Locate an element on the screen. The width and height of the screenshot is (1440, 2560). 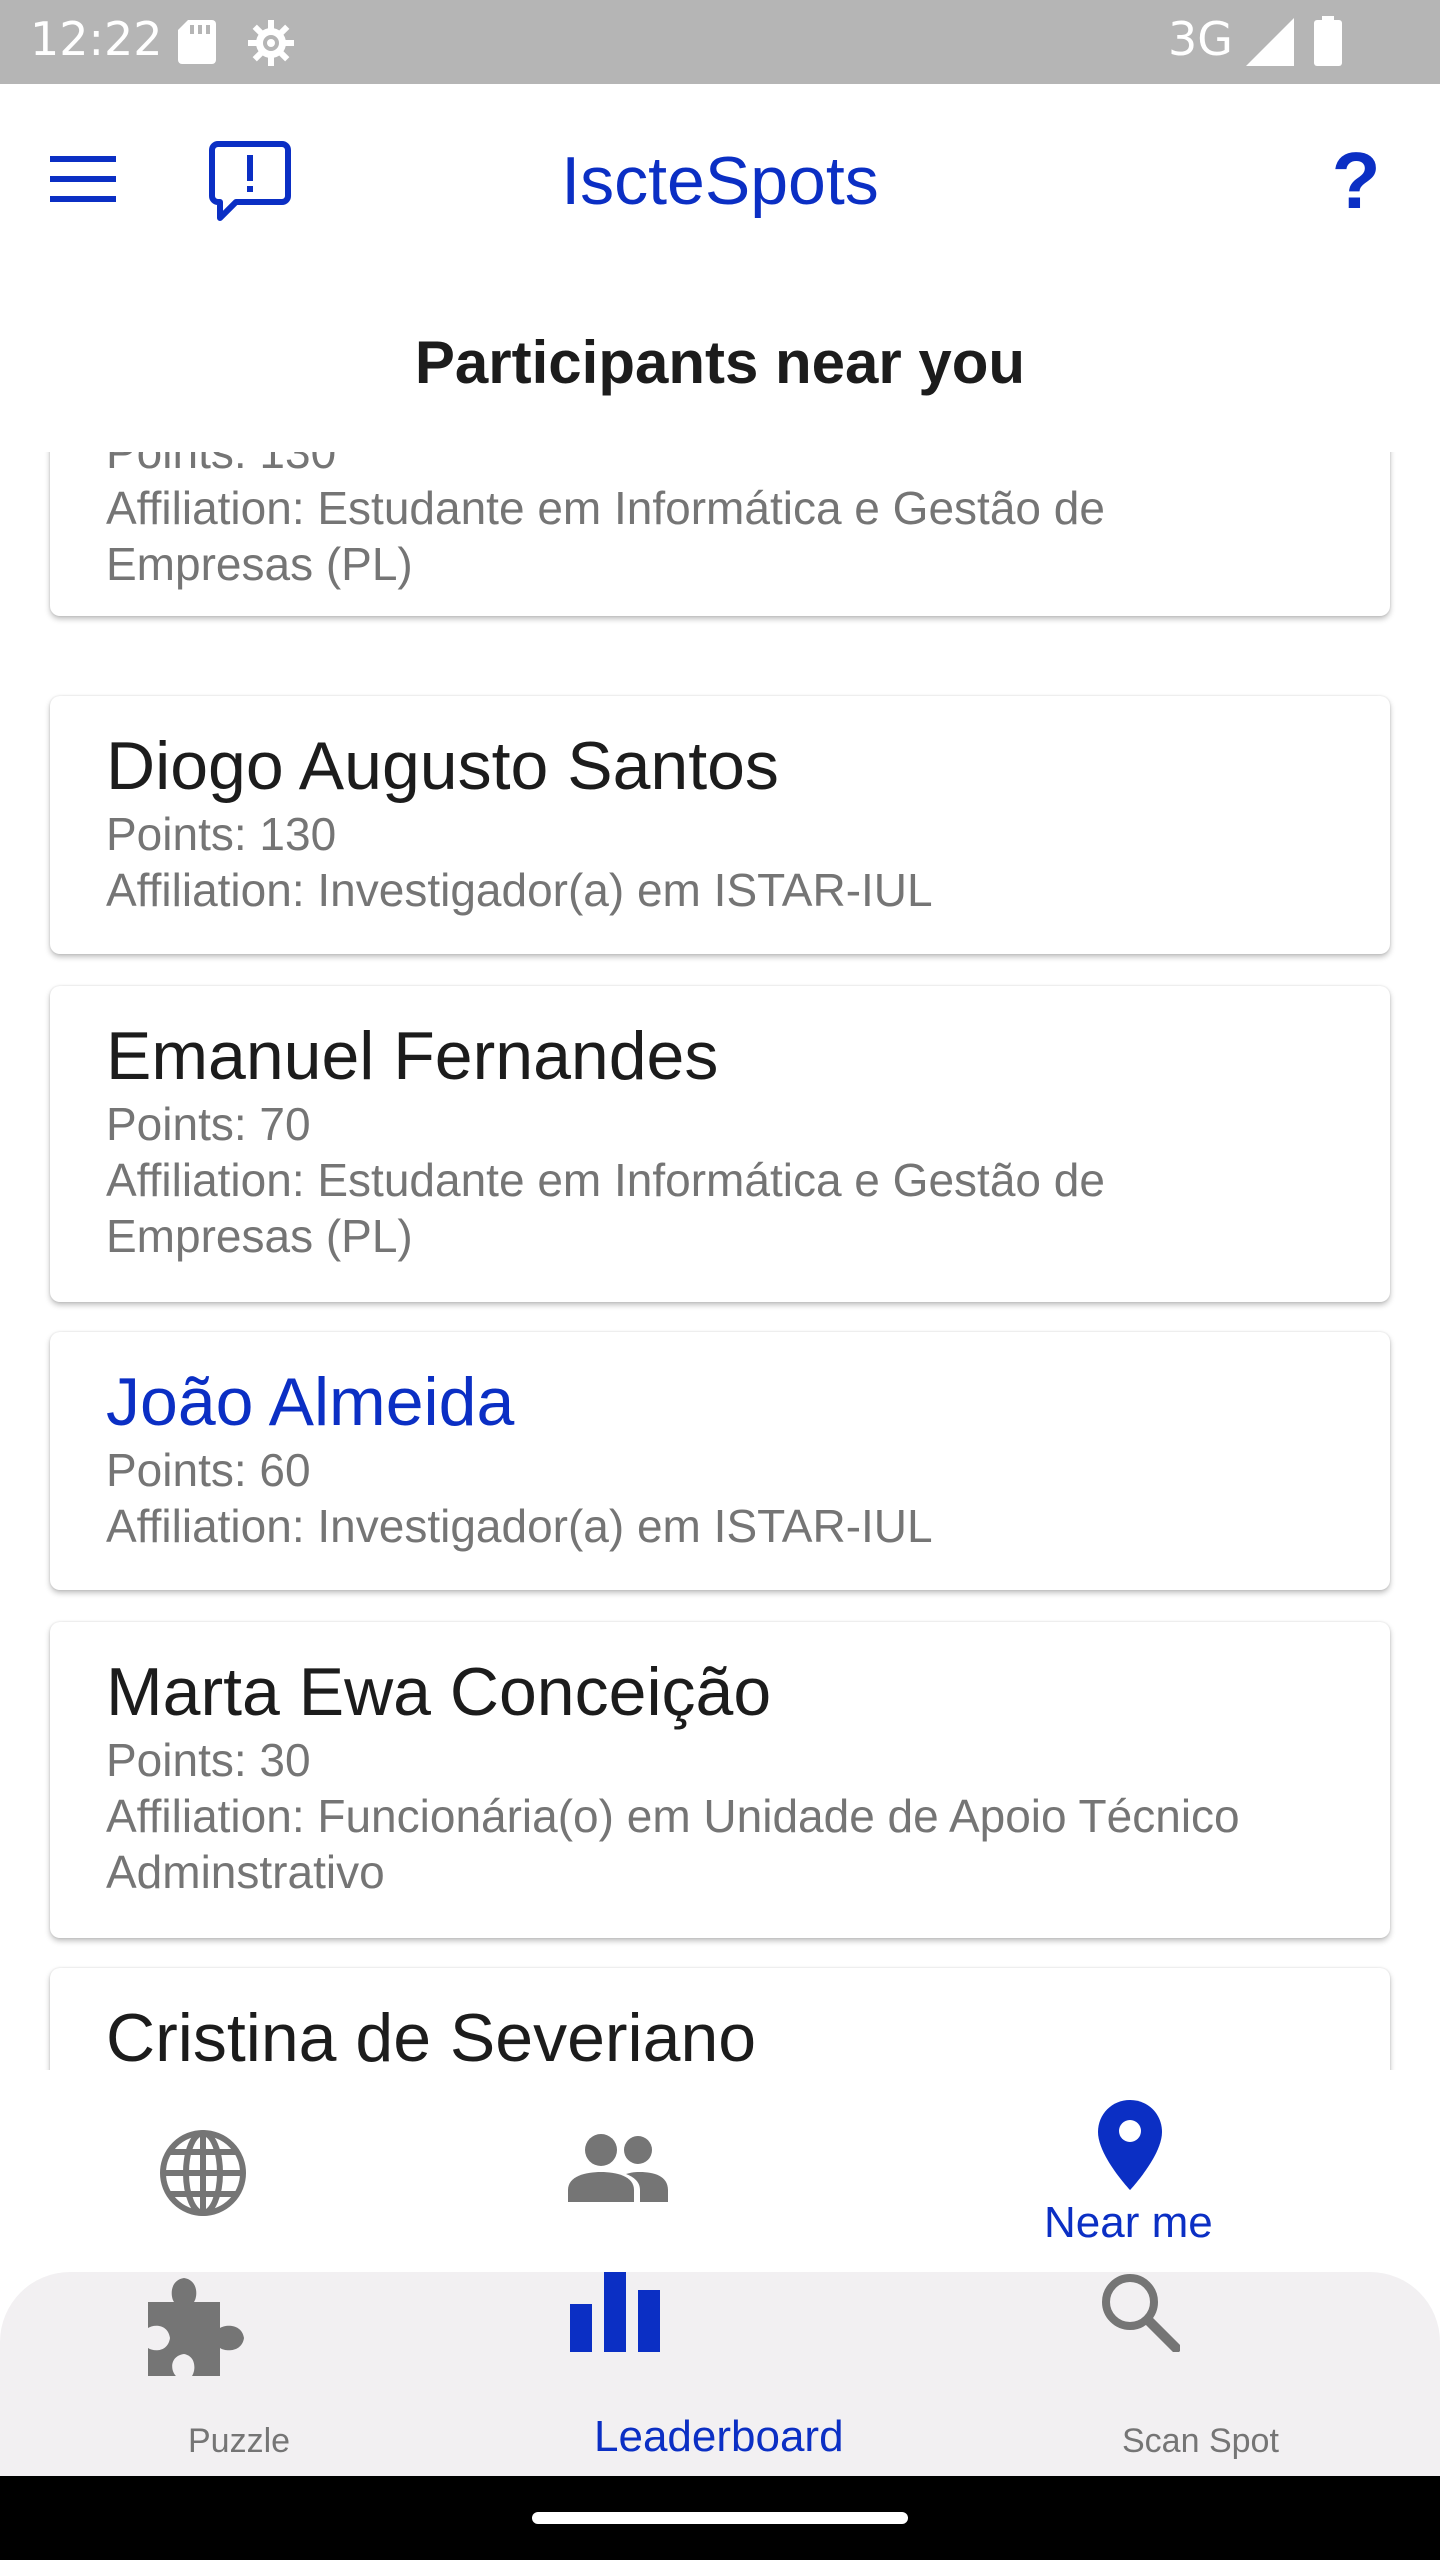
home-gesture-handle is located at coordinates (720, 2518).